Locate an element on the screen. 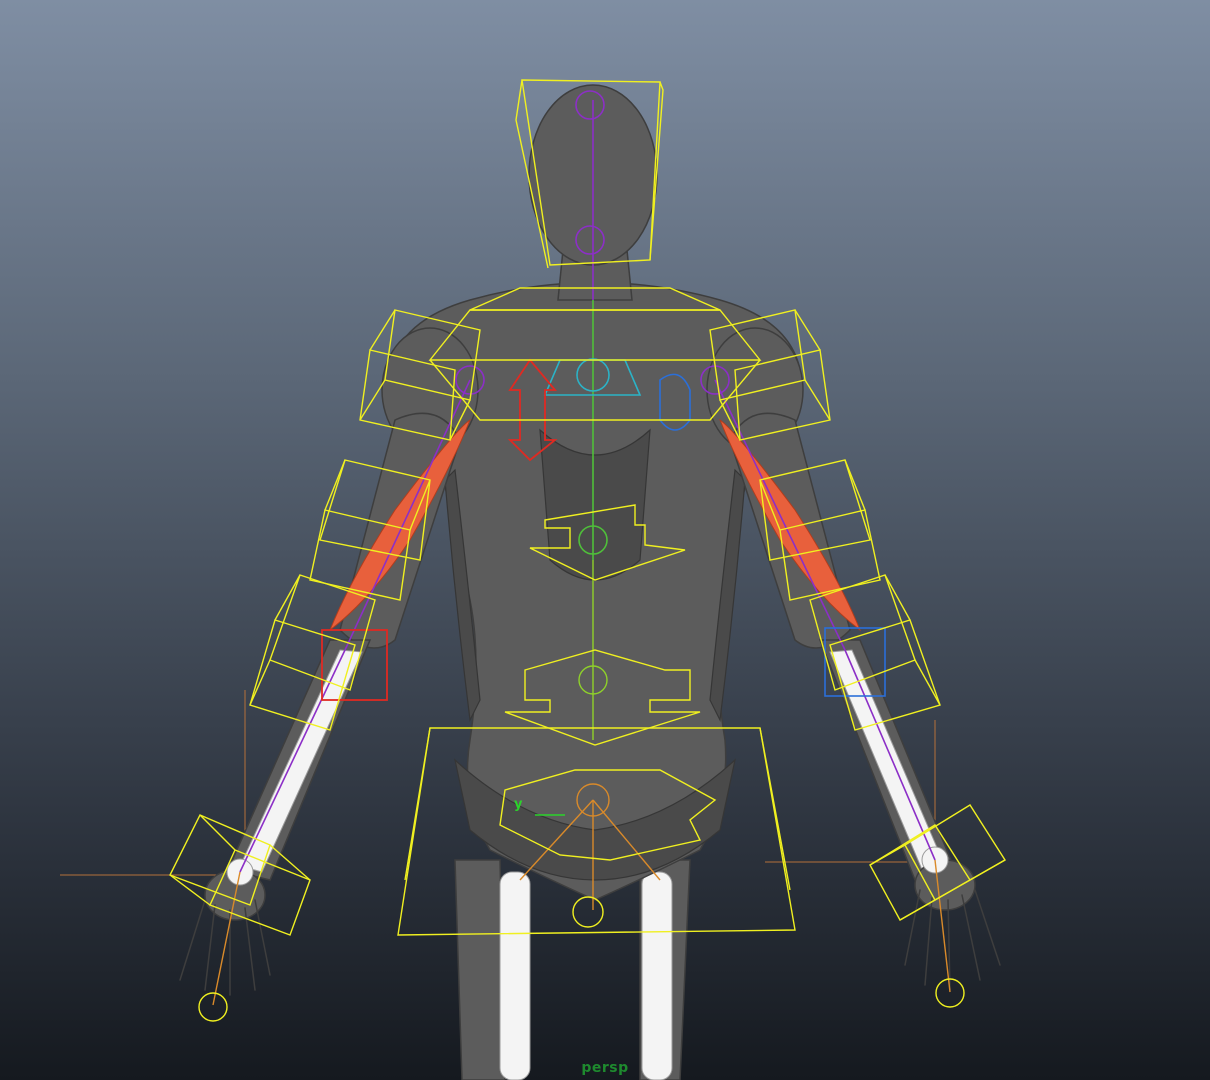 This screenshot has width=1210, height=1080. axis-y-label: y is located at coordinates (518, 804).